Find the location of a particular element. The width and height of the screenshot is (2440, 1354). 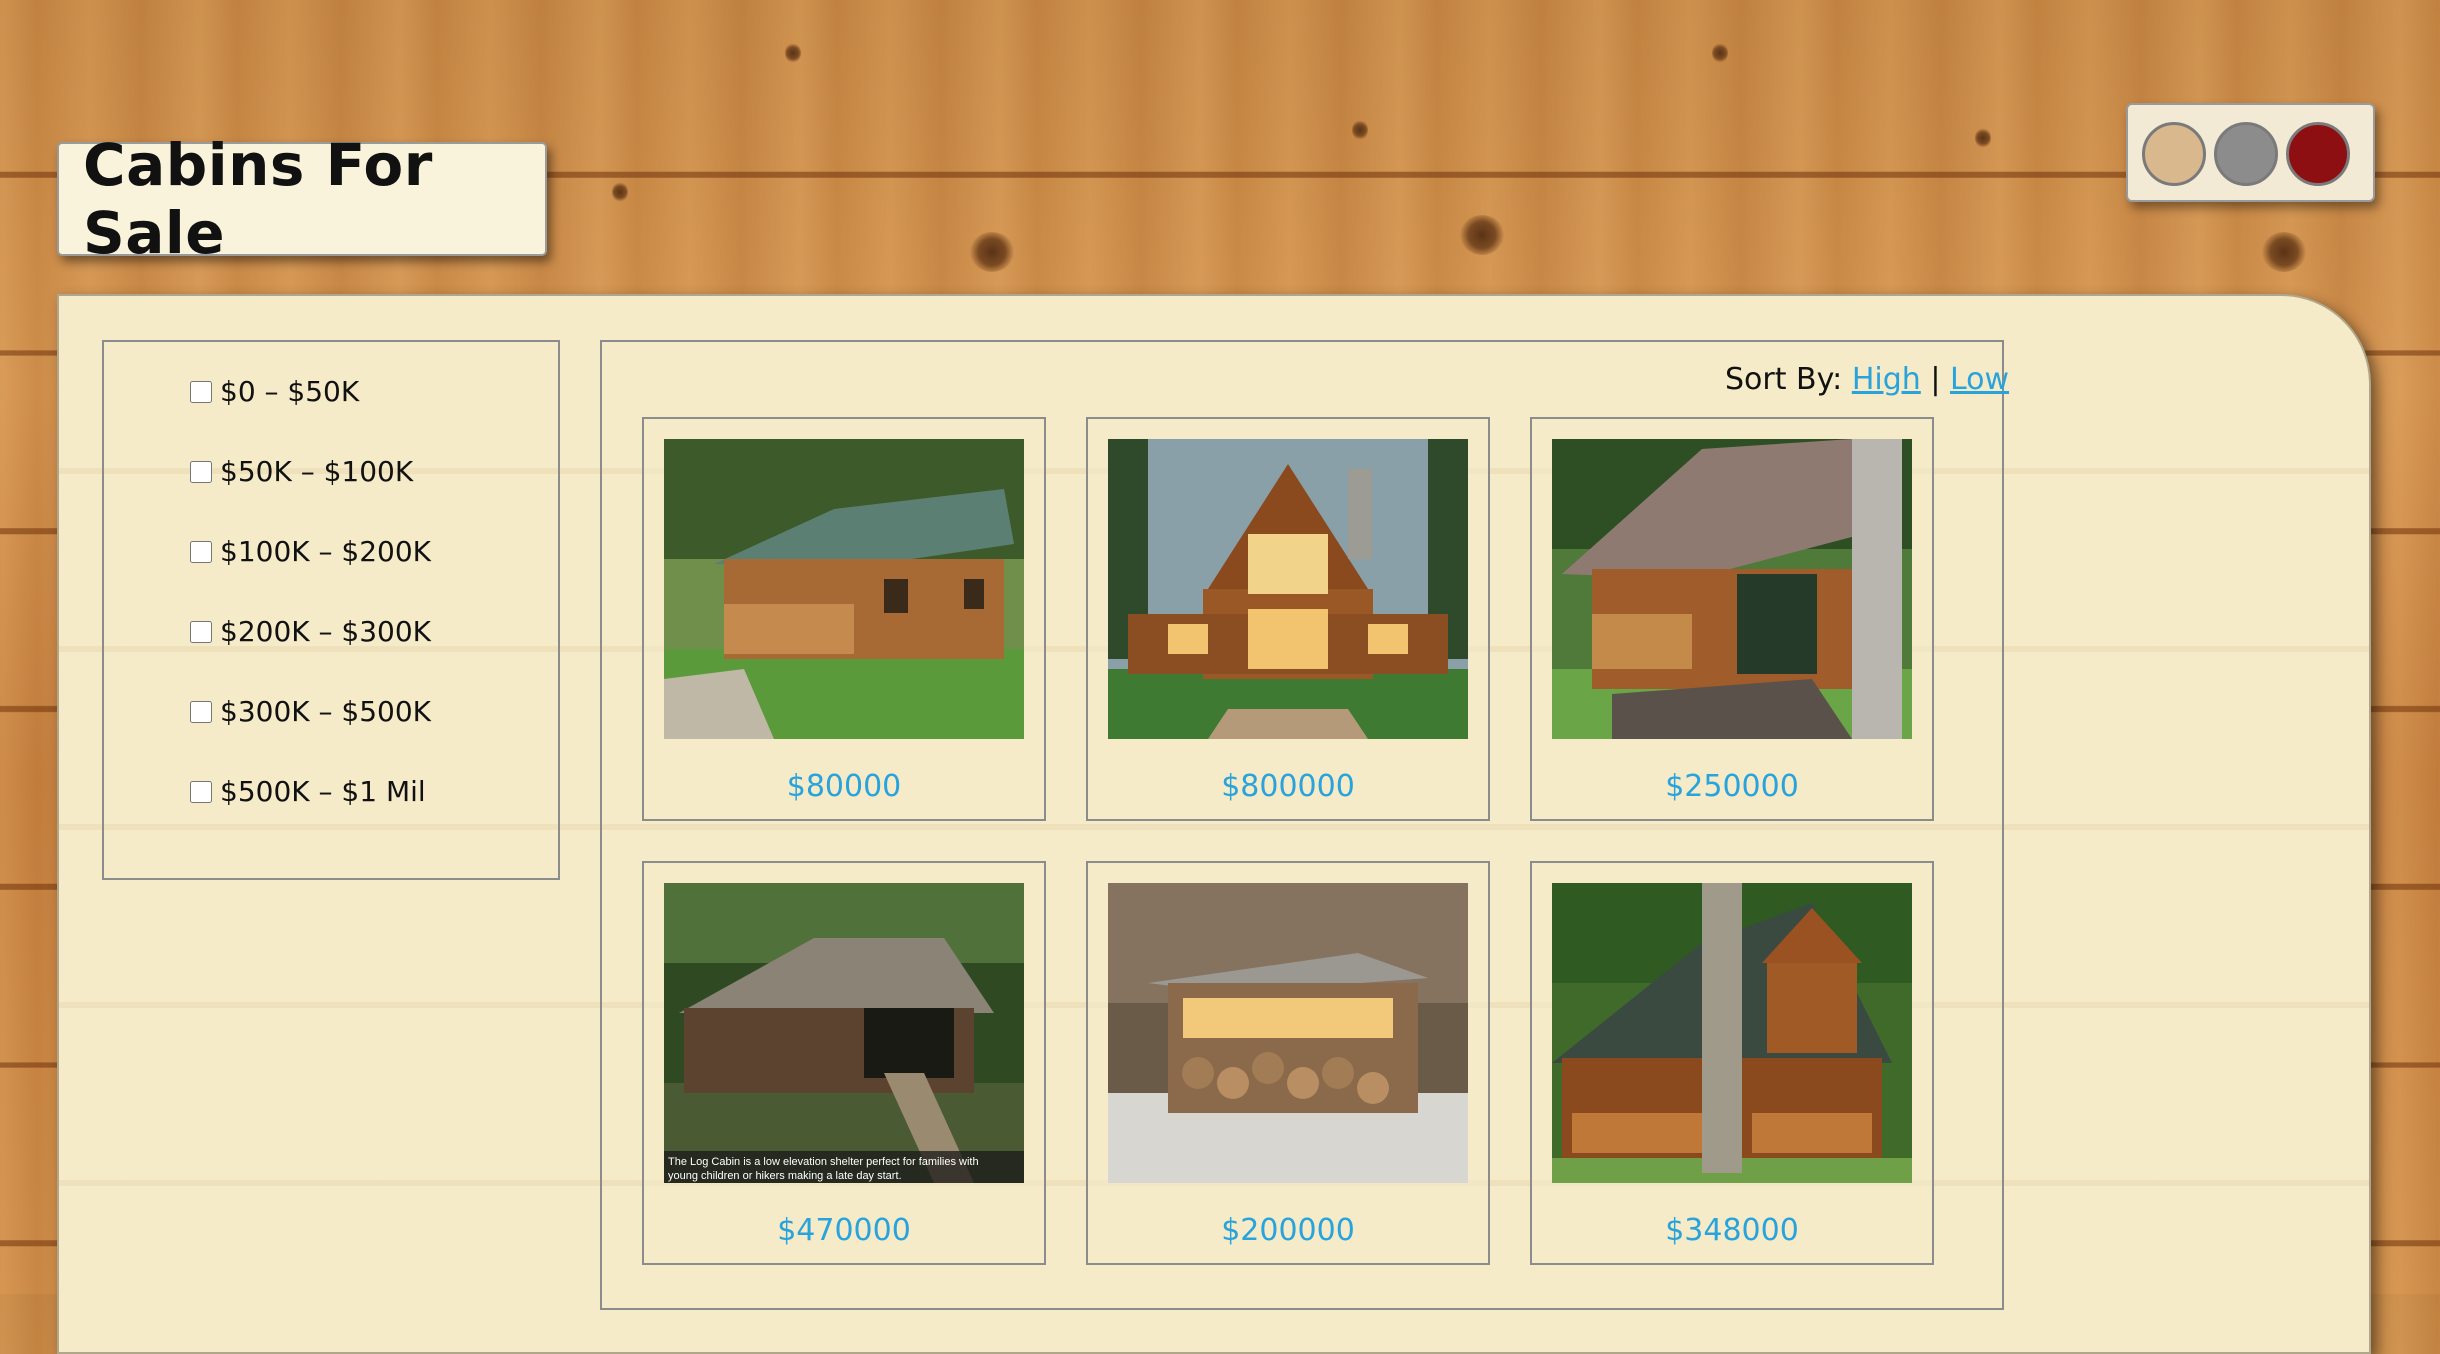

cabin-green-roof-icon is located at coordinates (844, 589).